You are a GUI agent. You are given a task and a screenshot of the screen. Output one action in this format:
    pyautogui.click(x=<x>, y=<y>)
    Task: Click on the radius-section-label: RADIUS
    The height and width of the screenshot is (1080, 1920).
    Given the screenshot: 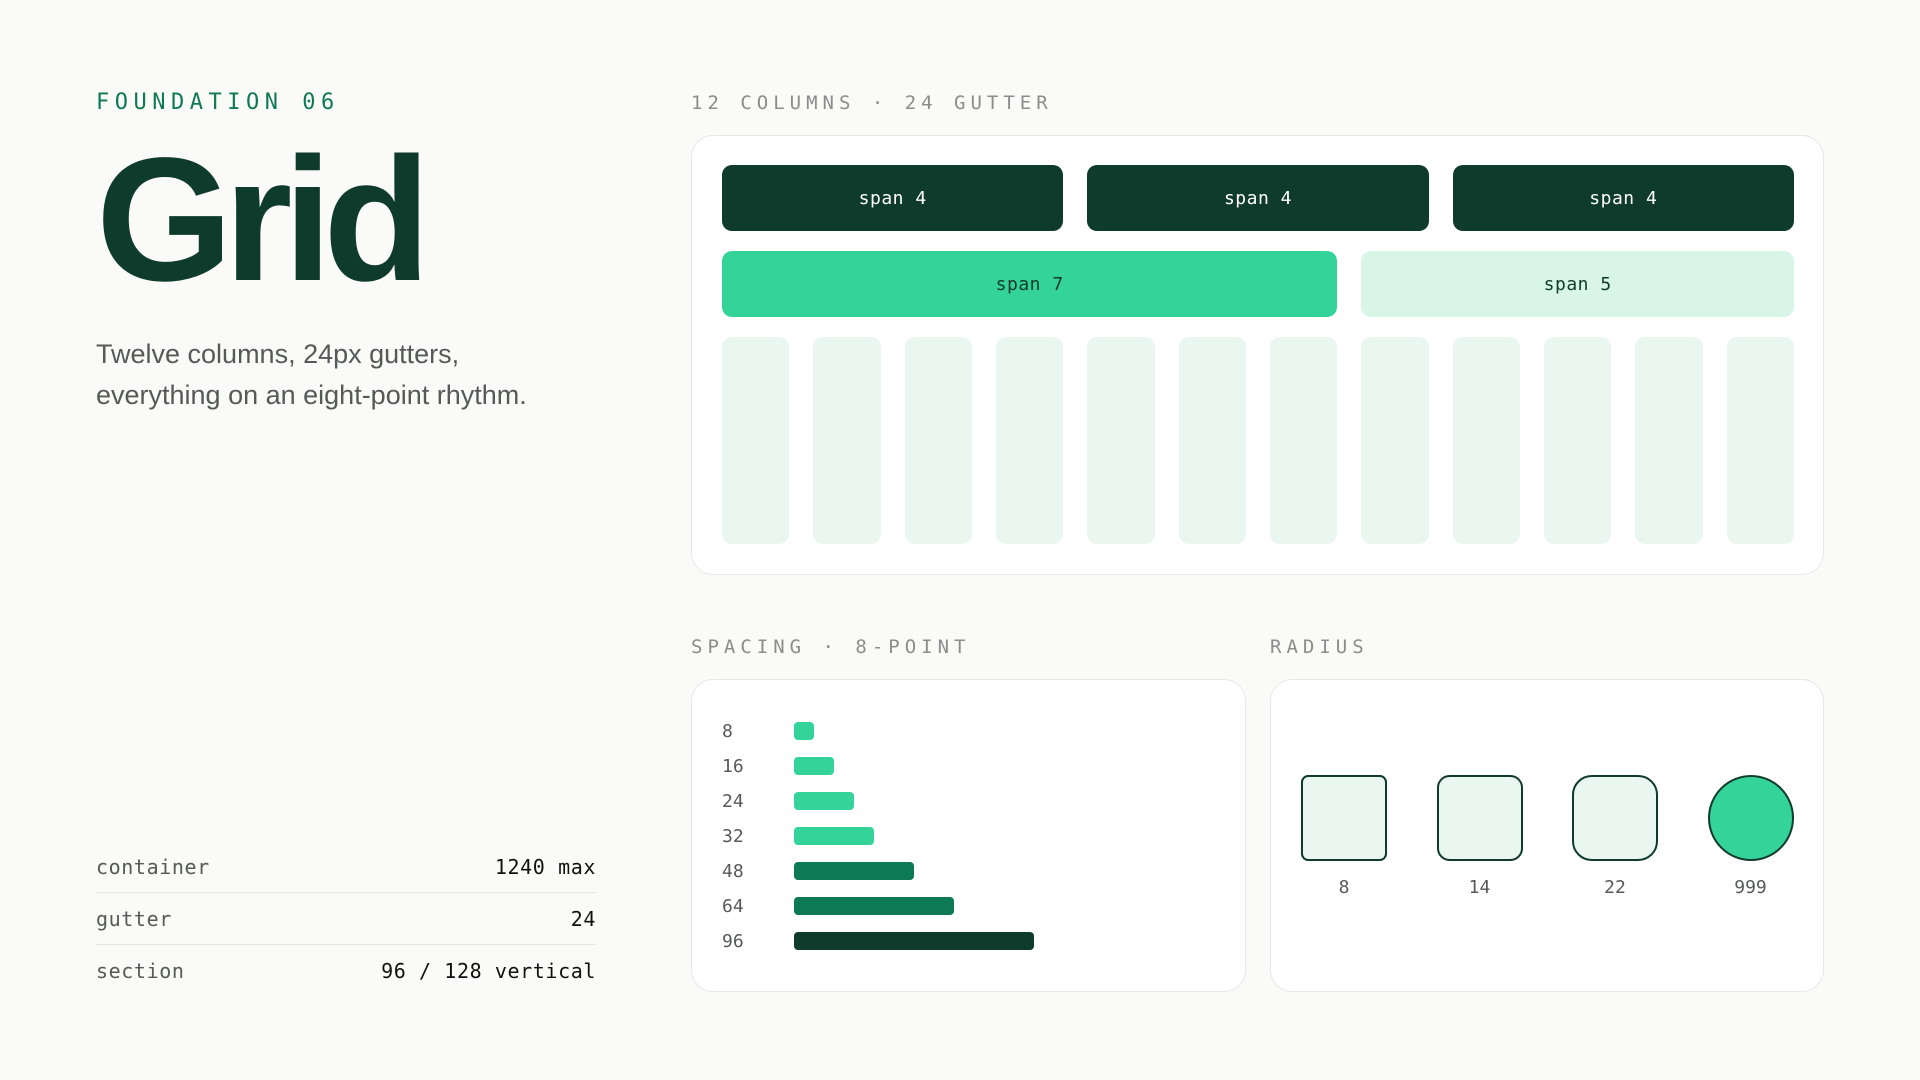 What is the action you would take?
    pyautogui.click(x=1319, y=647)
    